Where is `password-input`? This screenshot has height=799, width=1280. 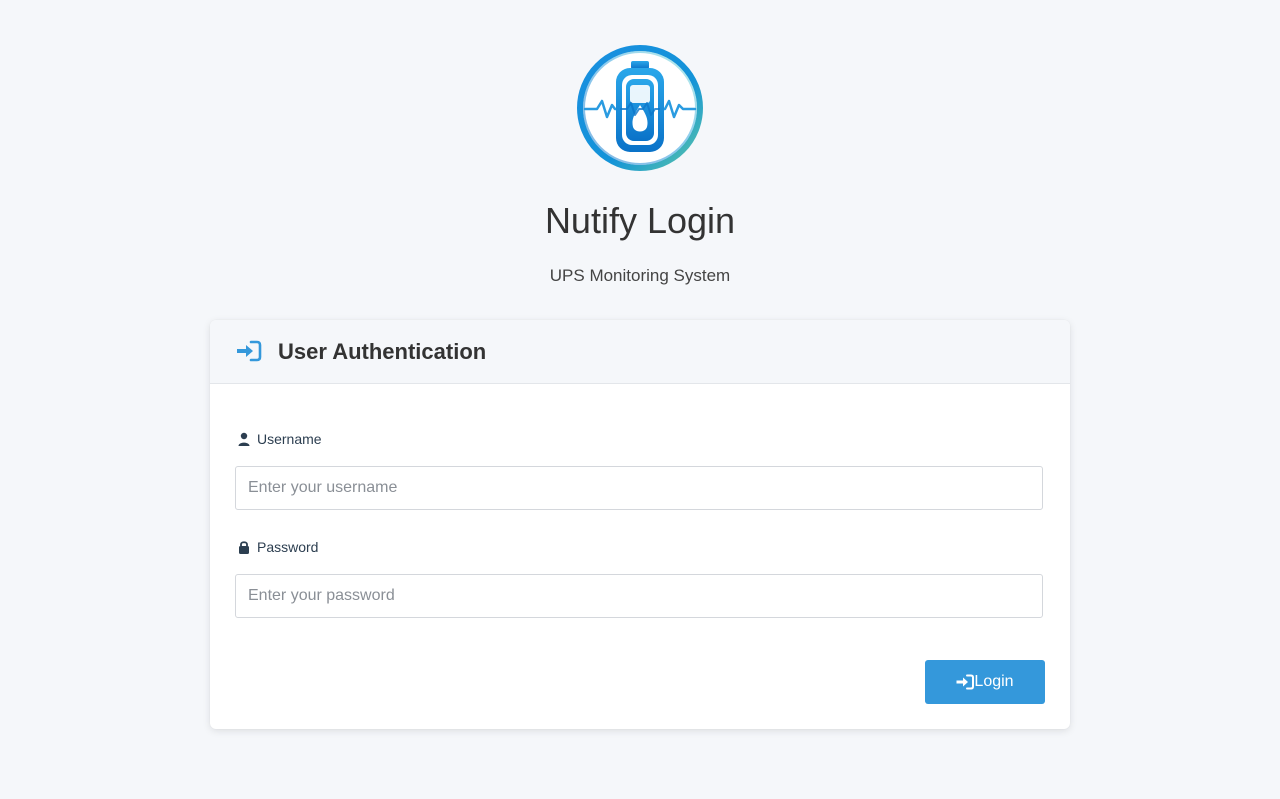 password-input is located at coordinates (639, 596).